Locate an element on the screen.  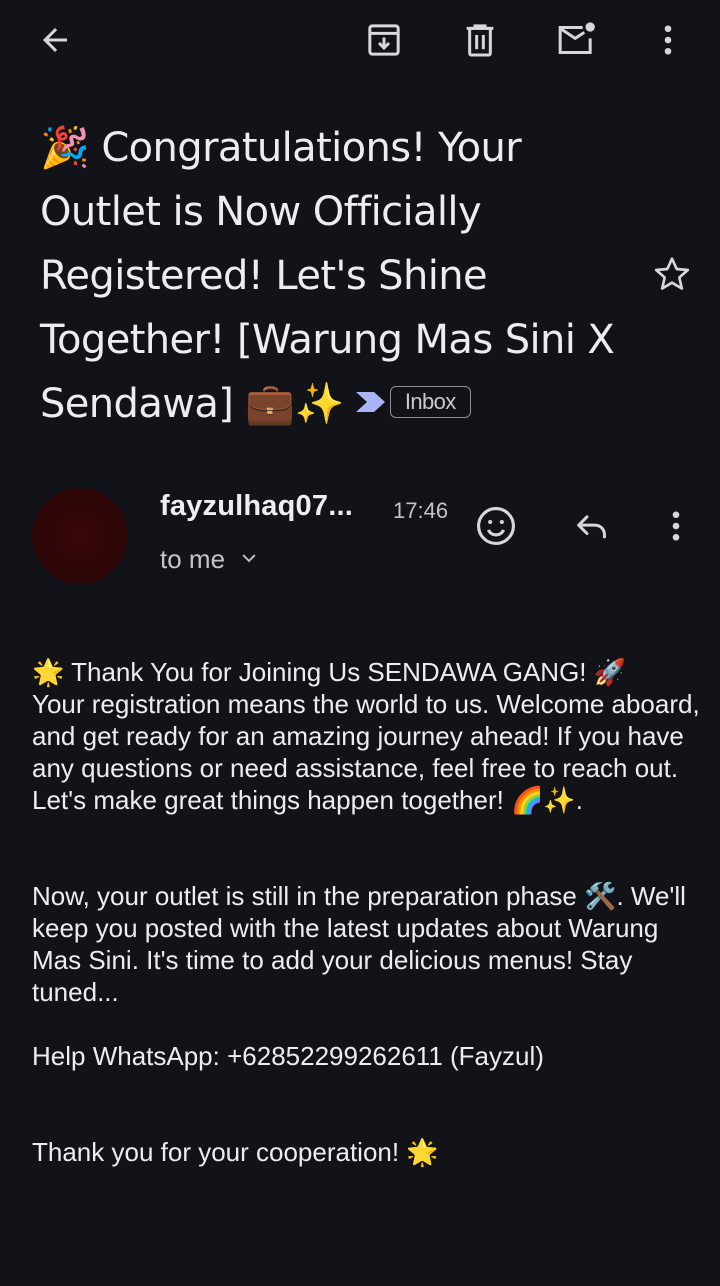
inbox-label-chip: Inbox is located at coordinates (430, 402).